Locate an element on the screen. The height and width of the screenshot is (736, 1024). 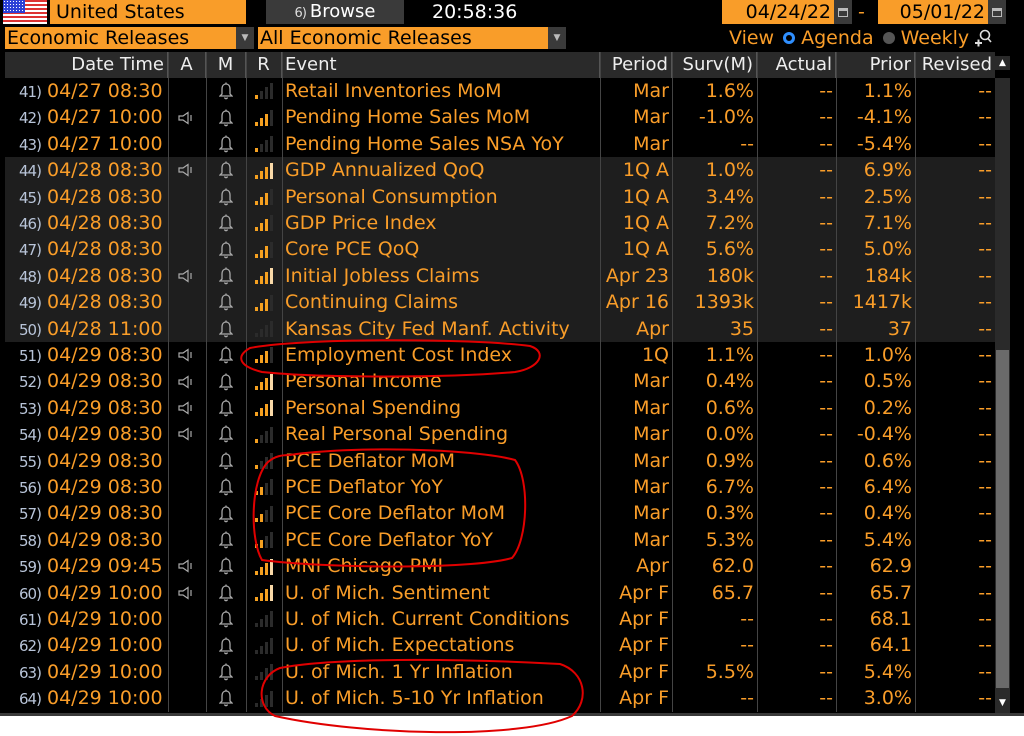
event-name: PCE Deflator YoY is located at coordinates (441, 487).